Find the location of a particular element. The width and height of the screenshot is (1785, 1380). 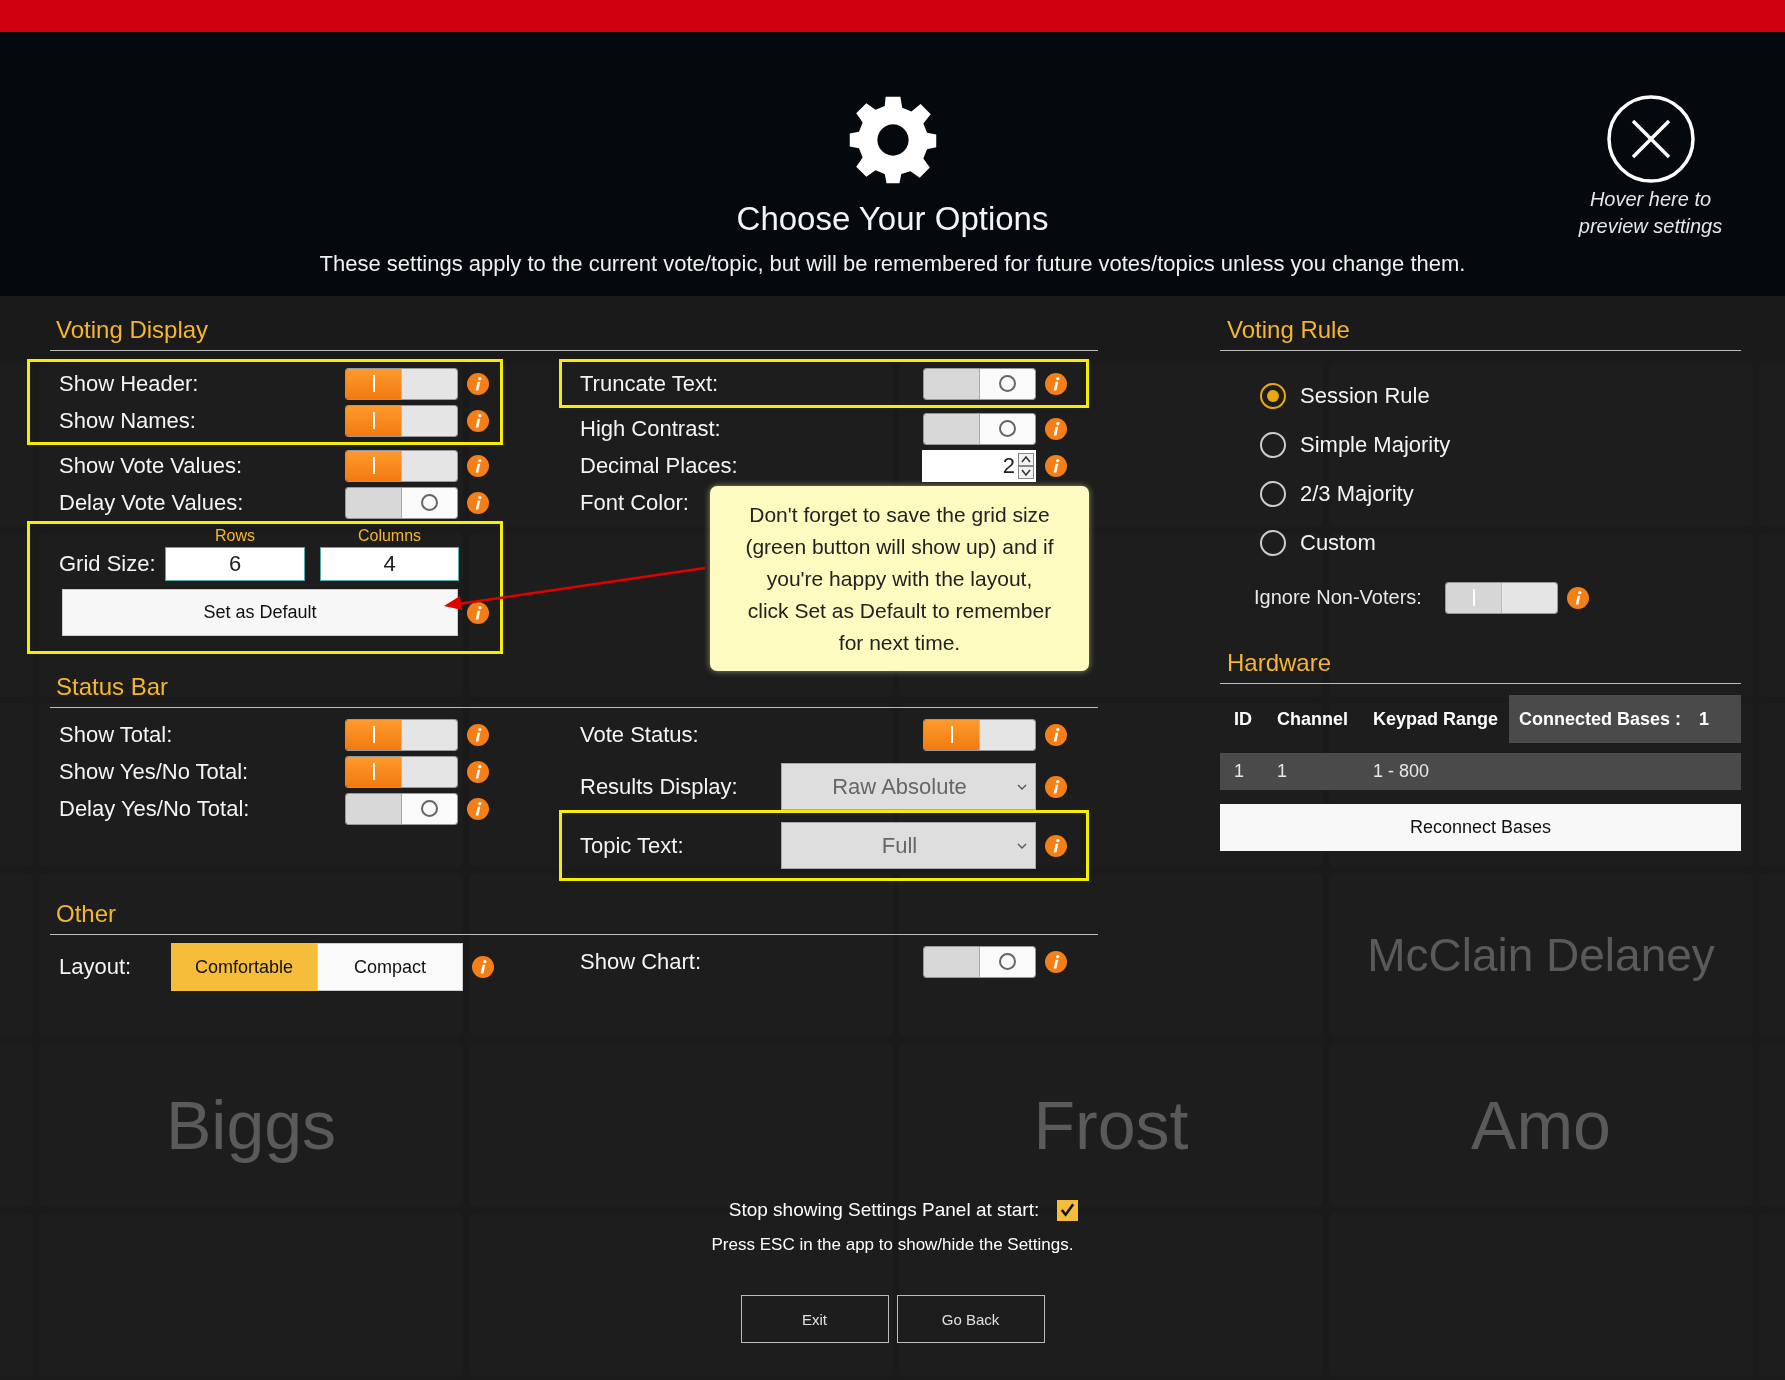

dropdown: Full is located at coordinates (908, 845).